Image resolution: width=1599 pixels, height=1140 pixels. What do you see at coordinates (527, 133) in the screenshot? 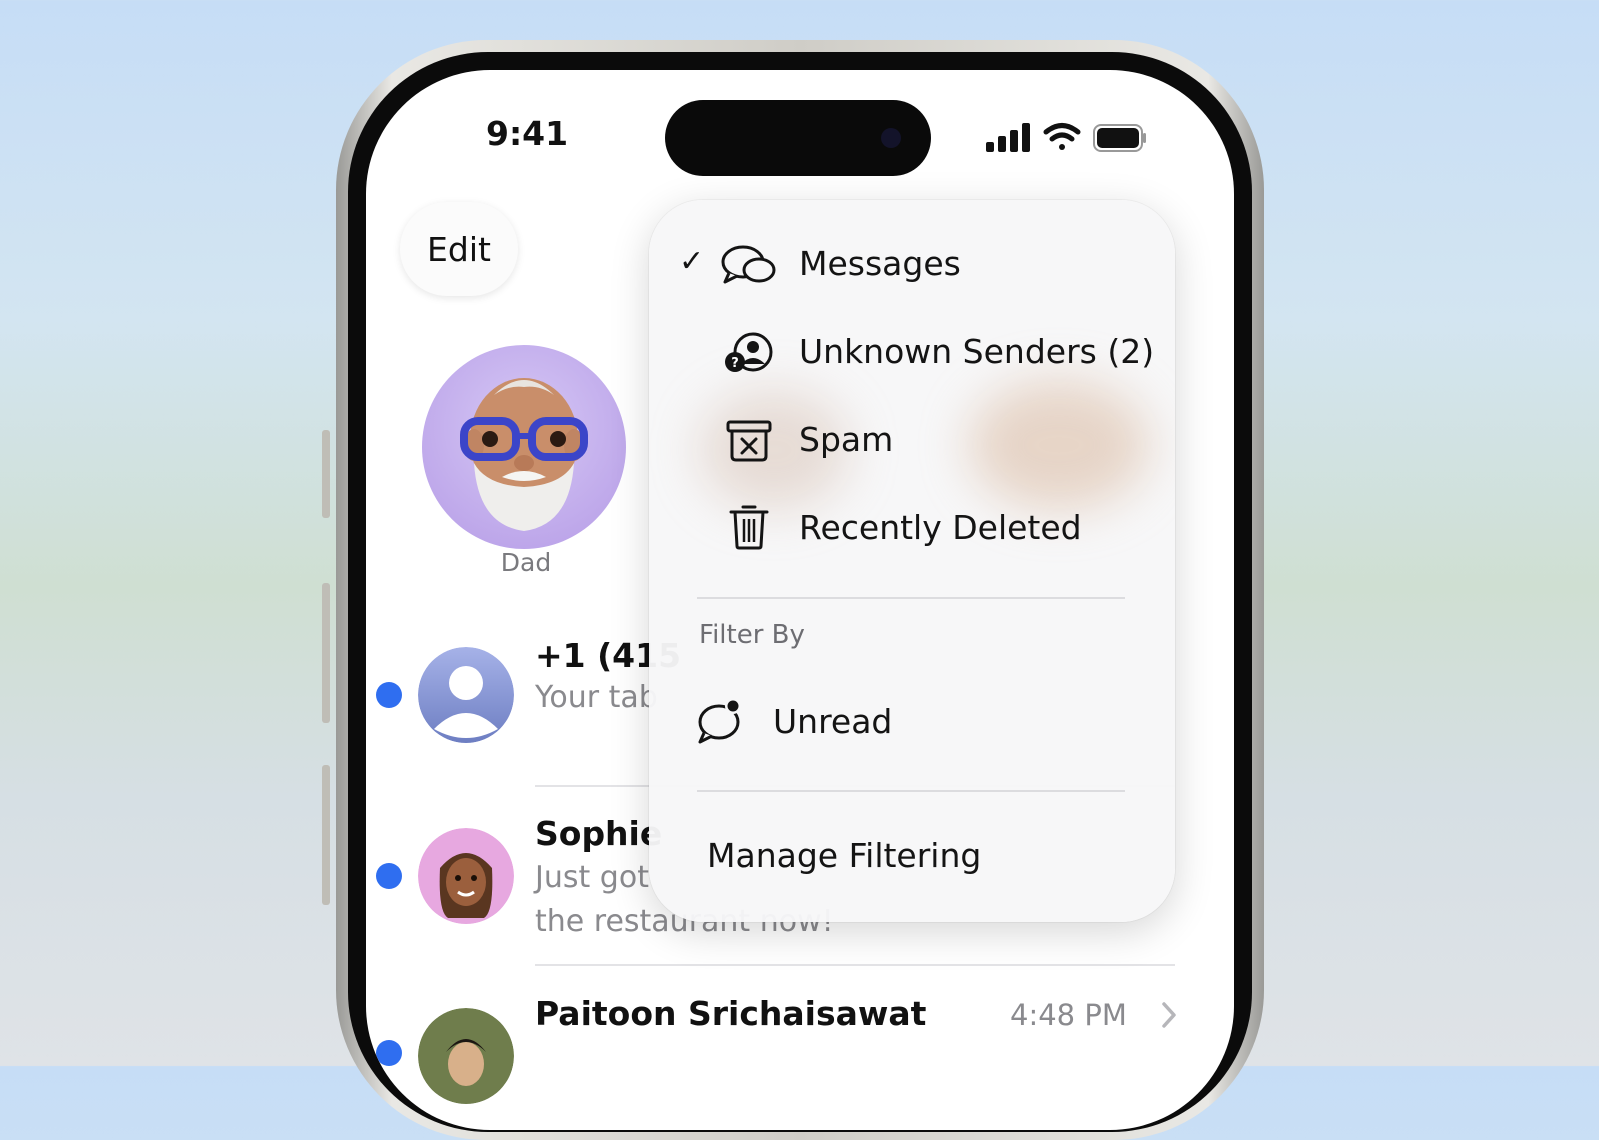
I see `status-time: 9:41` at bounding box center [527, 133].